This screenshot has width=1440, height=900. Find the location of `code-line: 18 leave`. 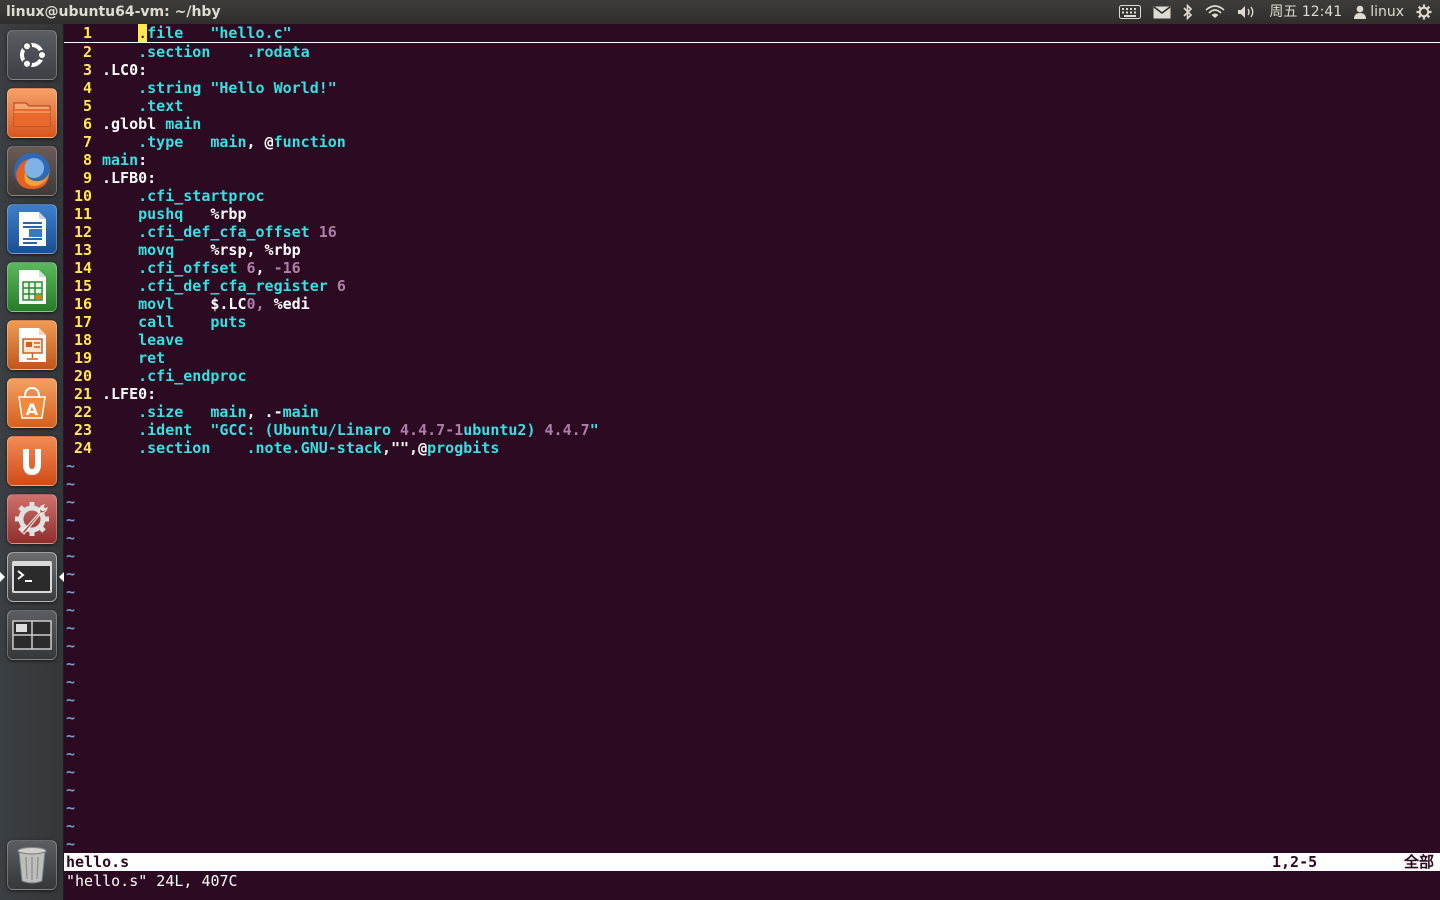

code-line: 18 leave is located at coordinates (752, 340).